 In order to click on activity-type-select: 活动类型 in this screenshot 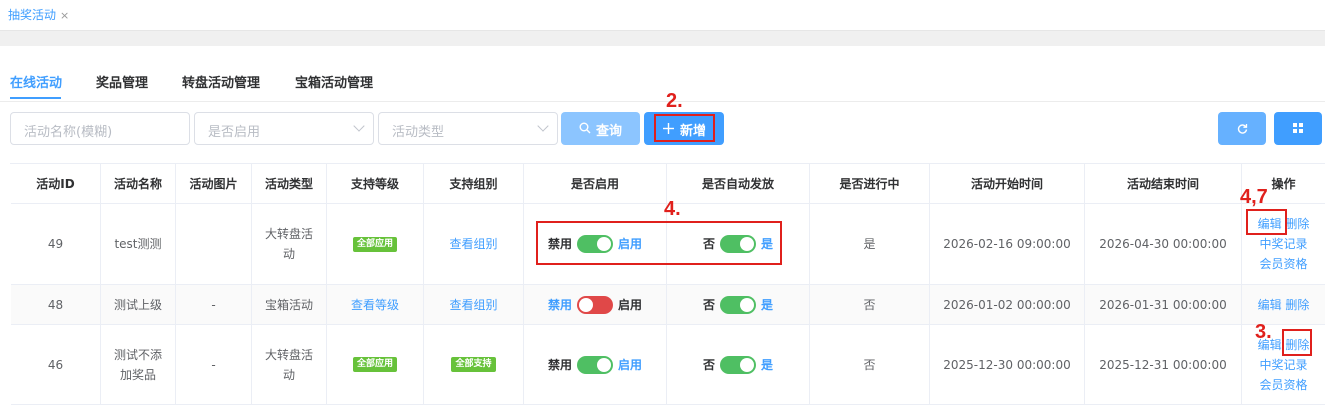, I will do `click(468, 128)`.